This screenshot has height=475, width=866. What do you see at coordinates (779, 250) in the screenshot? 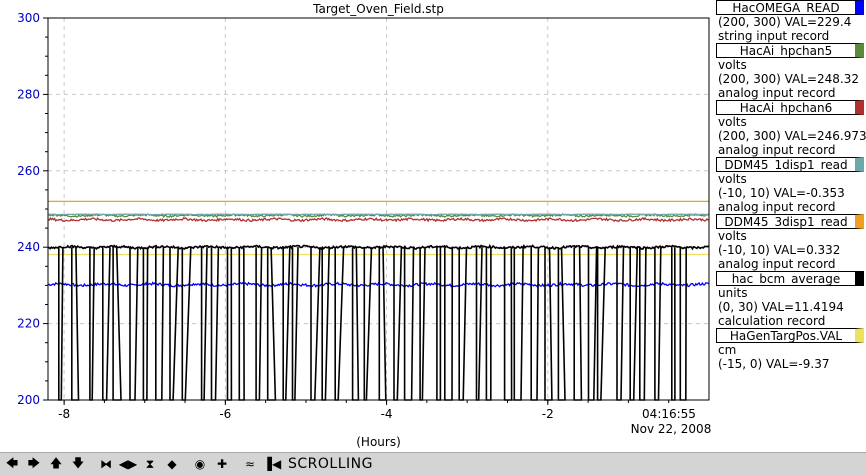
I see `legend-range-value: (-10, 10) VAL=0.332` at bounding box center [779, 250].